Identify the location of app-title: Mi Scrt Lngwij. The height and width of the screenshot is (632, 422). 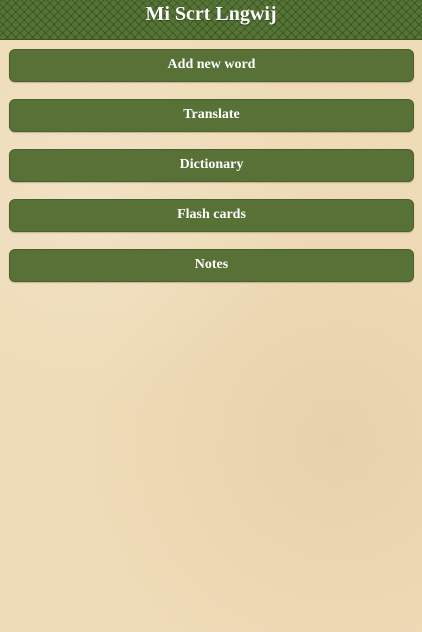
(211, 13).